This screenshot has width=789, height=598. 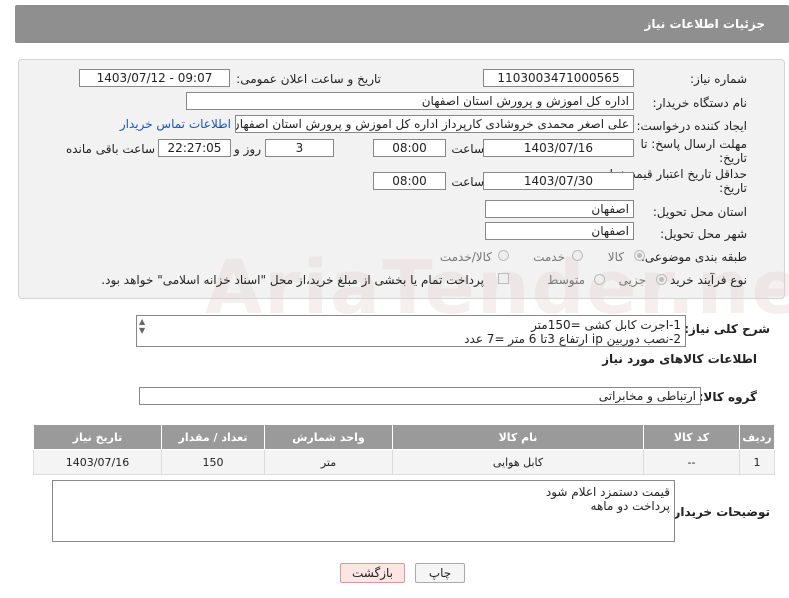 What do you see at coordinates (599, 279) in the screenshot?
I see `process-radio-medium` at bounding box center [599, 279].